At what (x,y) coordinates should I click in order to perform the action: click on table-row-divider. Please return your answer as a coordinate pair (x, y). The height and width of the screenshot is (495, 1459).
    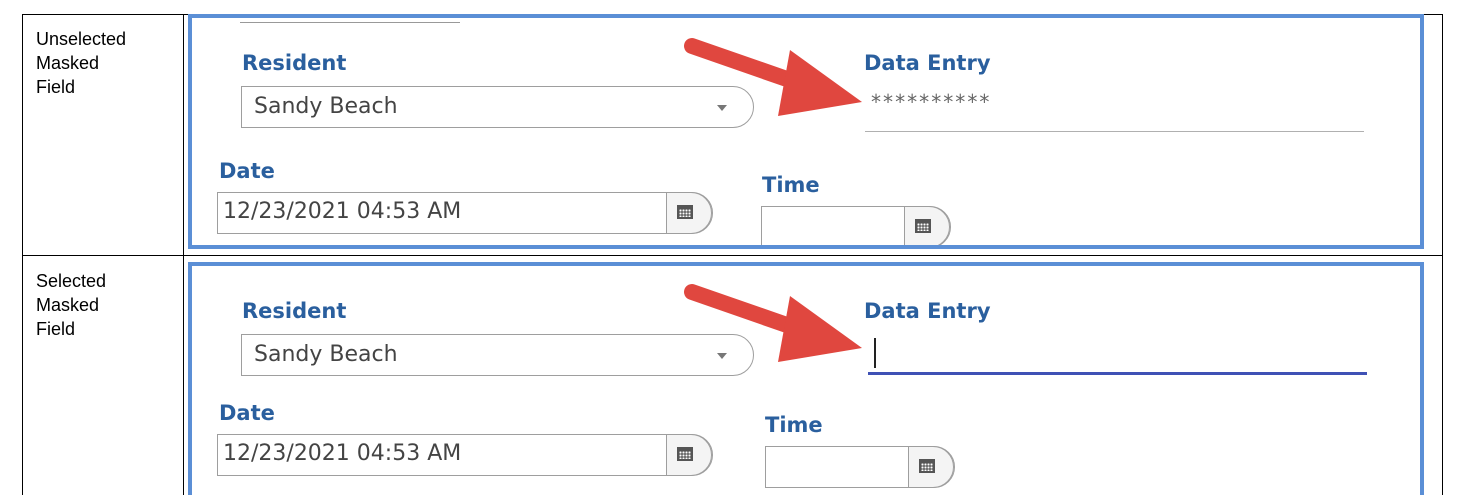
    Looking at the image, I should click on (732, 255).